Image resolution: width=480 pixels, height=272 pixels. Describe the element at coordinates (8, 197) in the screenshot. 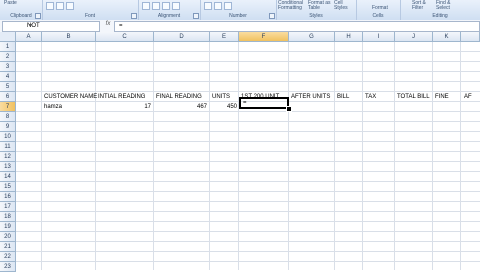

I see `row-header-16: 16` at that location.